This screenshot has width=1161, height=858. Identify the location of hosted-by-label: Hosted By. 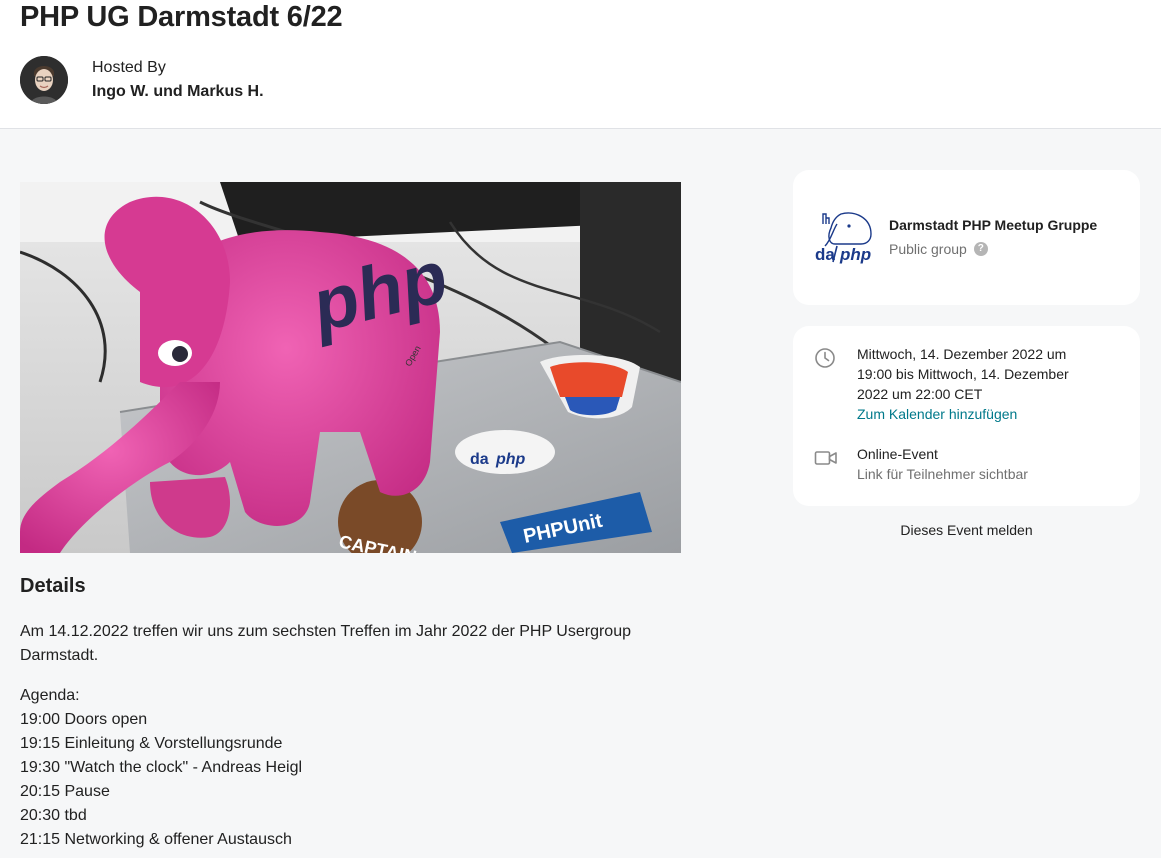
(129, 67).